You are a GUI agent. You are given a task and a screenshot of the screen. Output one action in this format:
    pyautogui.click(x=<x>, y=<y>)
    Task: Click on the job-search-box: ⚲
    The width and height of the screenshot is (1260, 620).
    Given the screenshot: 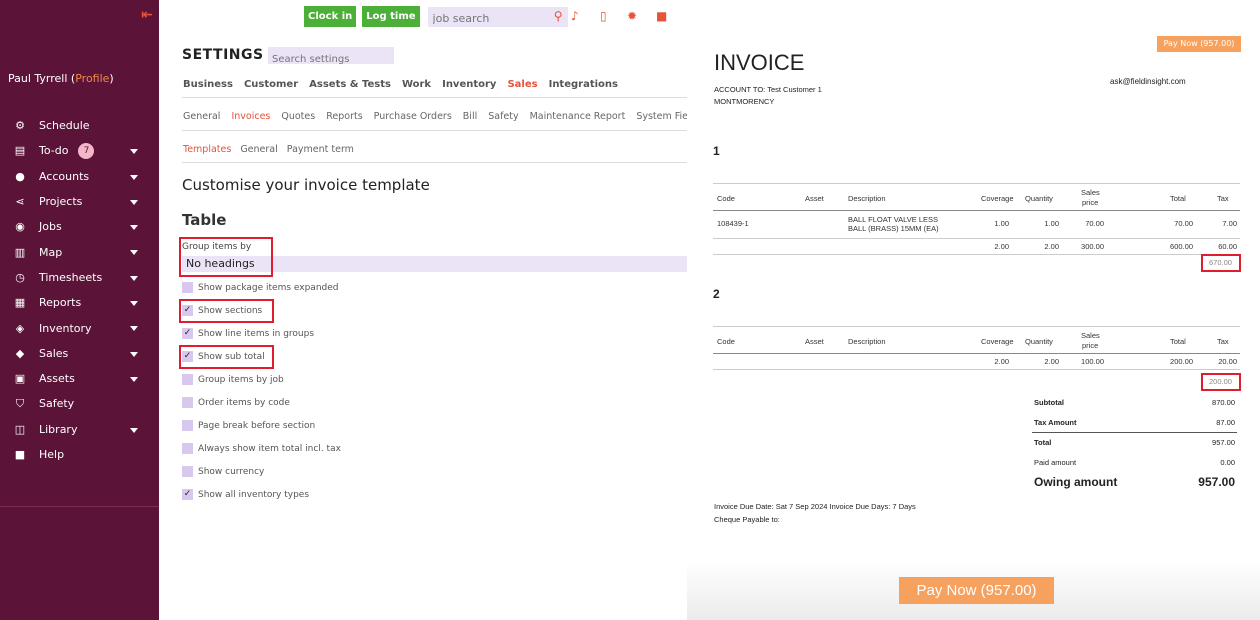 What is the action you would take?
    pyautogui.click(x=497, y=17)
    